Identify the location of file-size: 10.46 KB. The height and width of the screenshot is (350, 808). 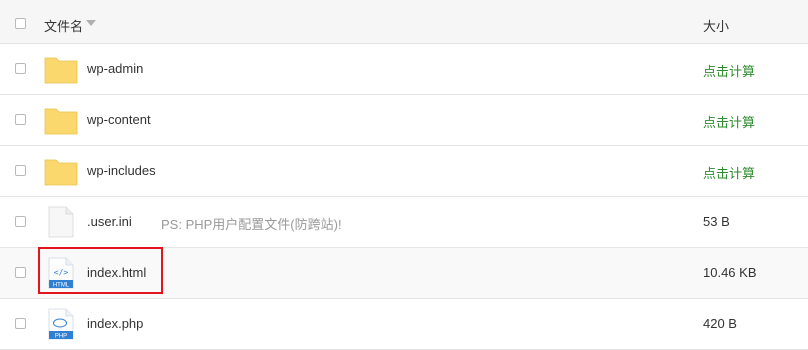
(730, 272).